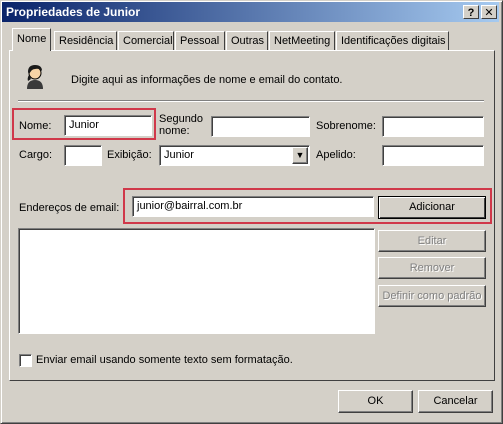 The height and width of the screenshot is (424, 503). What do you see at coordinates (129, 155) in the screenshot?
I see `exibicao-label: Exibição:` at bounding box center [129, 155].